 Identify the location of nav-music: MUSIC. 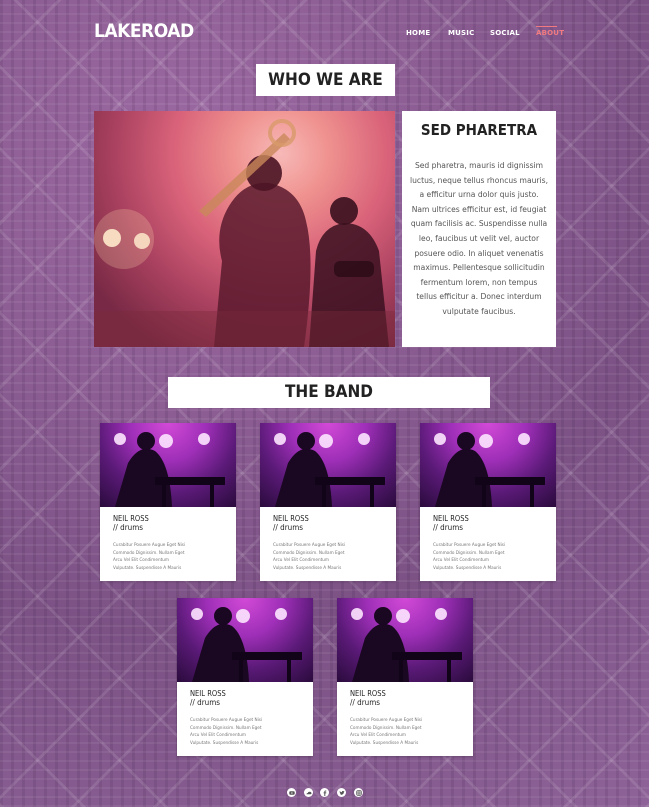
(461, 33).